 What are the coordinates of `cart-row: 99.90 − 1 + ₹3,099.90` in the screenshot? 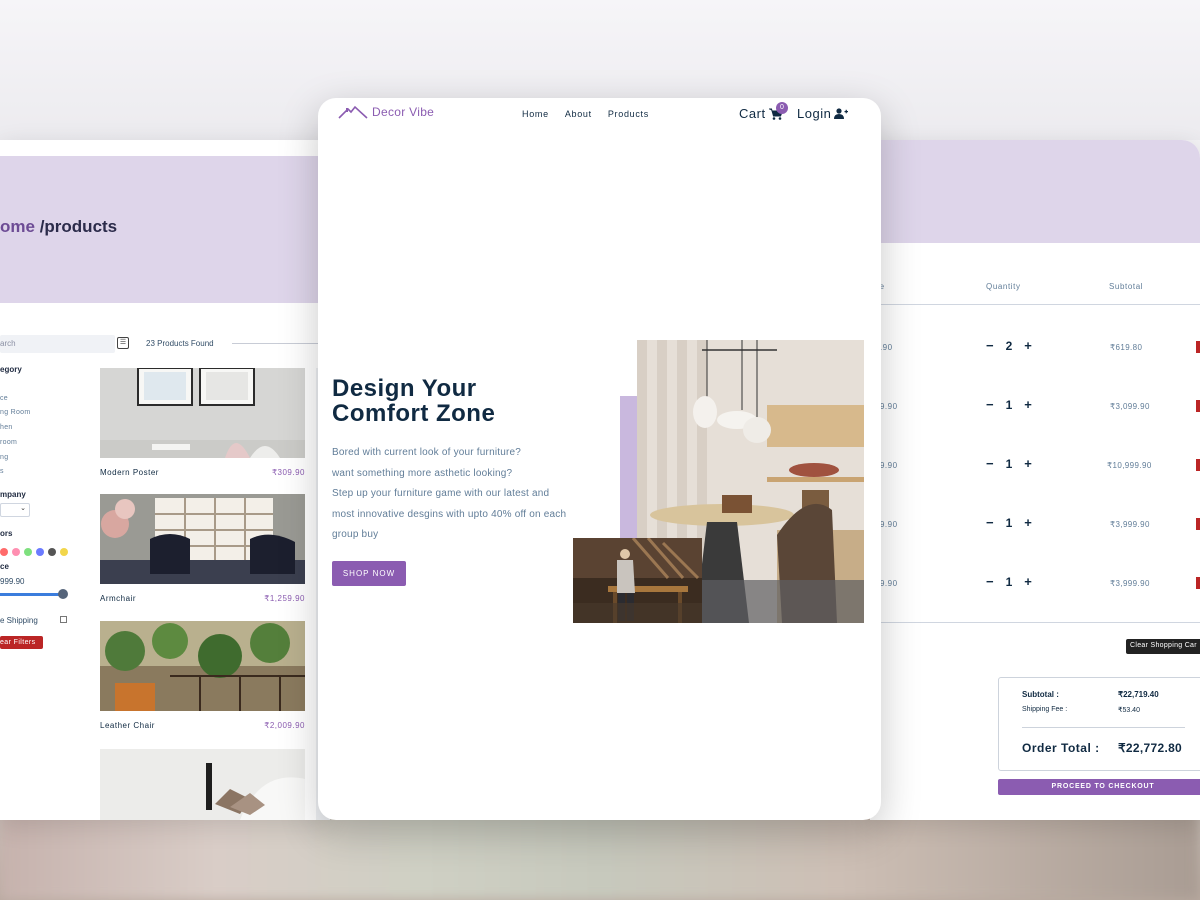 It's located at (1035, 407).